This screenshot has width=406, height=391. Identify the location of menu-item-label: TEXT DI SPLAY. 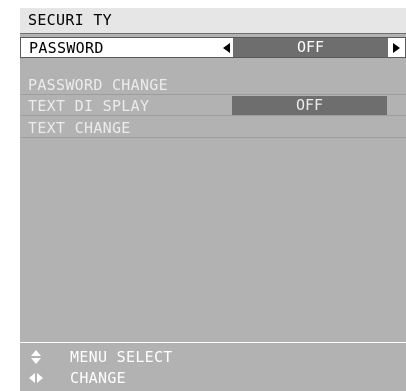
(89, 106).